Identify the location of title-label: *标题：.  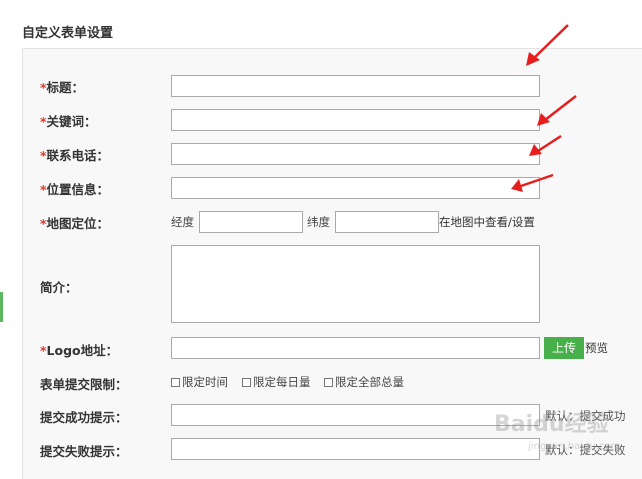
(62, 87).